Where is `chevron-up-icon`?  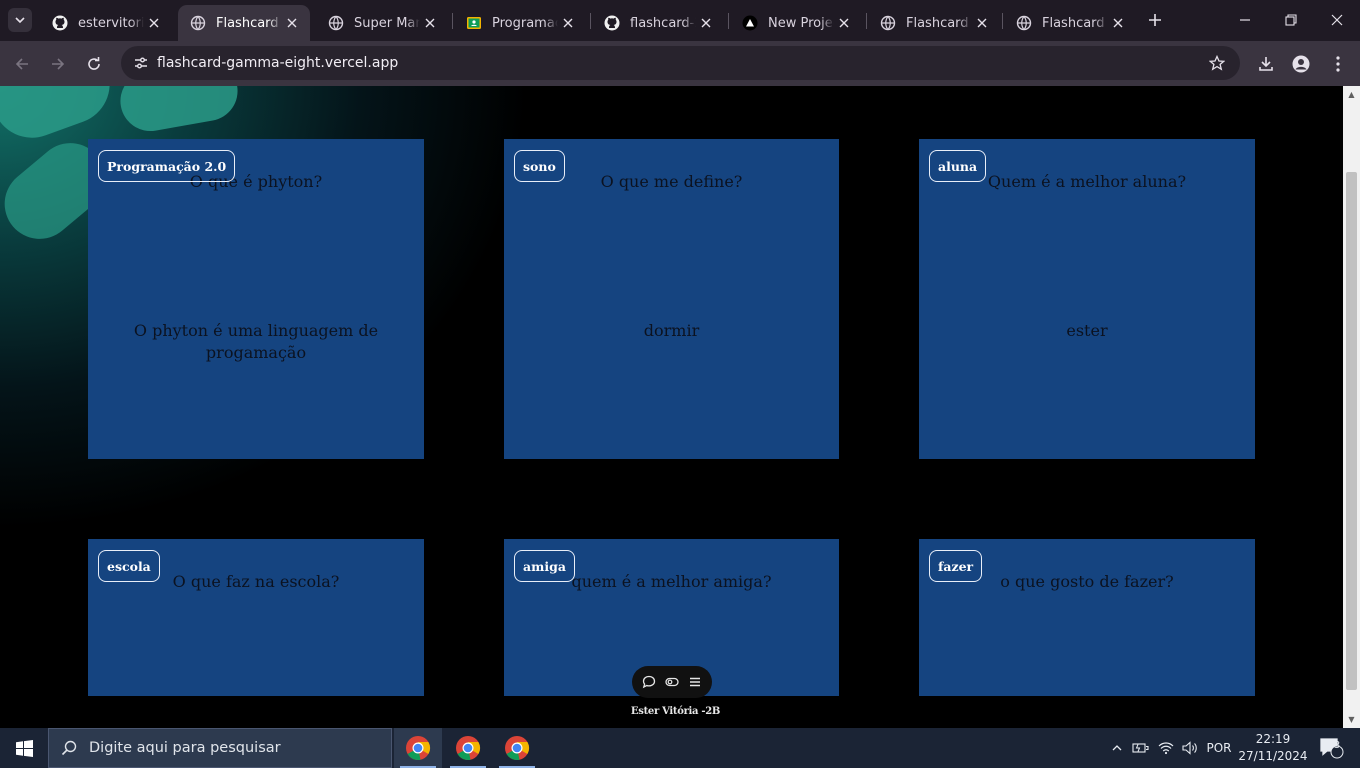 chevron-up-icon is located at coordinates (1117, 748).